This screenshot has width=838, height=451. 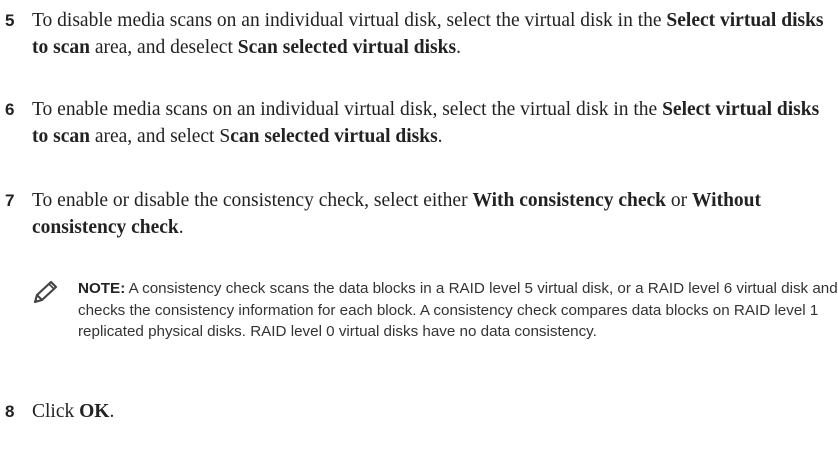 I want to click on bold-ui-term: OK, so click(x=94, y=411).